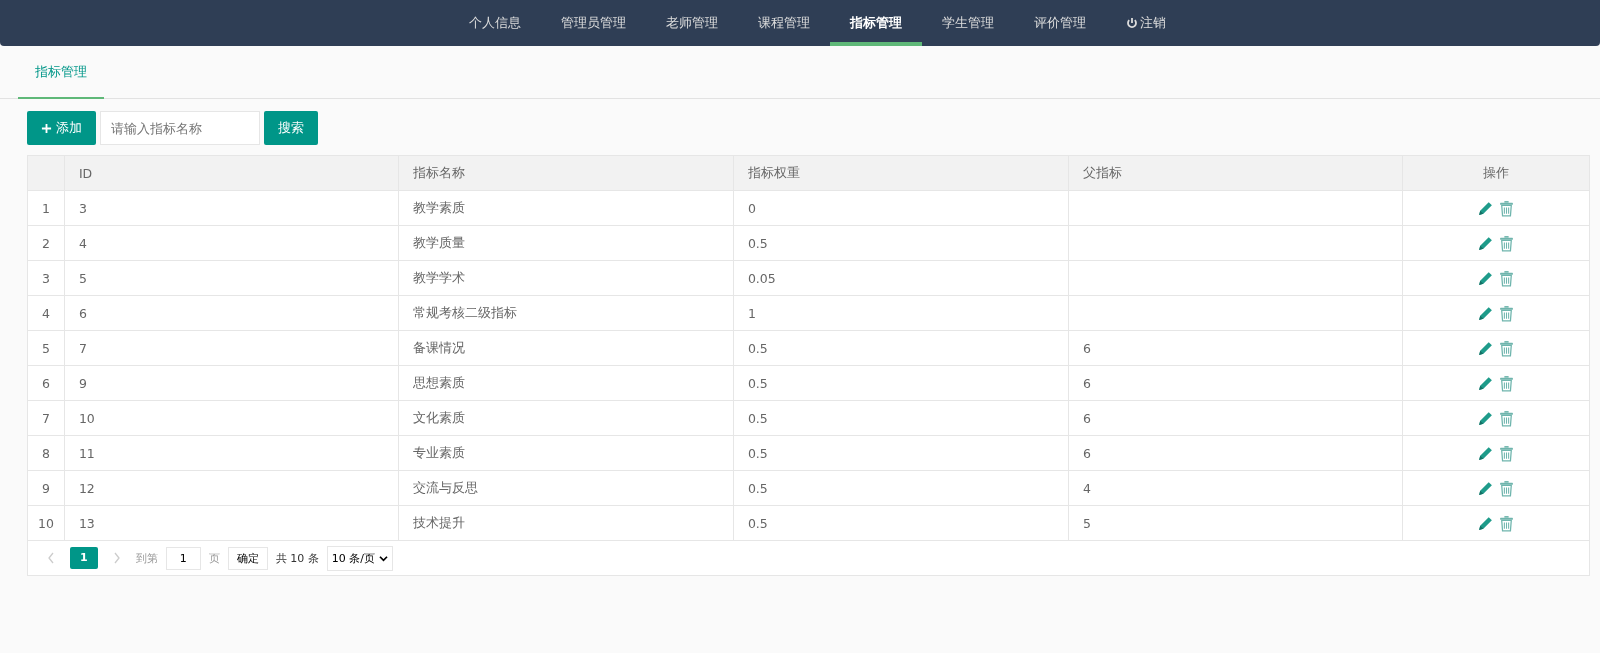  What do you see at coordinates (247, 558) in the screenshot?
I see `confirm-button: 确定` at bounding box center [247, 558].